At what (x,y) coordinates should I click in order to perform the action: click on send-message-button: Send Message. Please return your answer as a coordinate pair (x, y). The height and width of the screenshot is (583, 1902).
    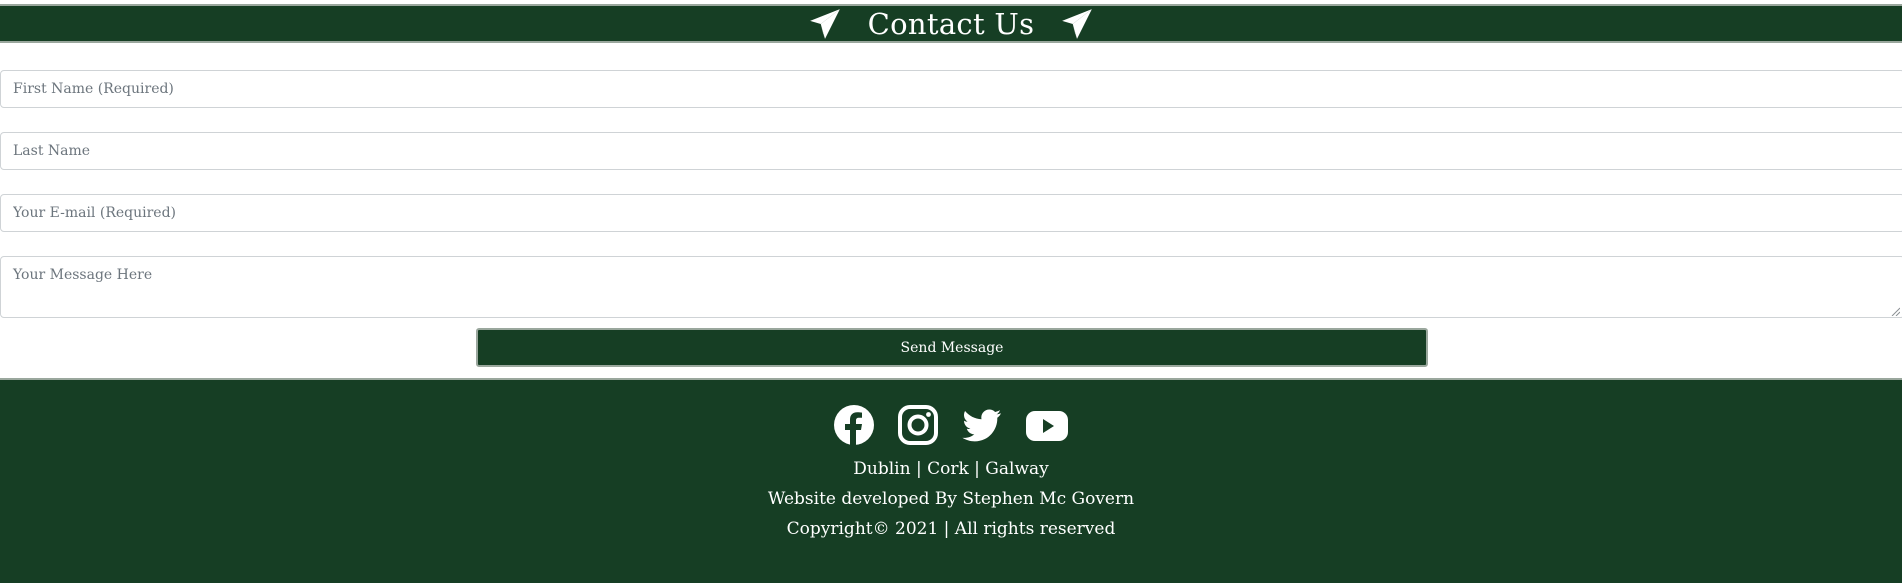
    Looking at the image, I should click on (952, 347).